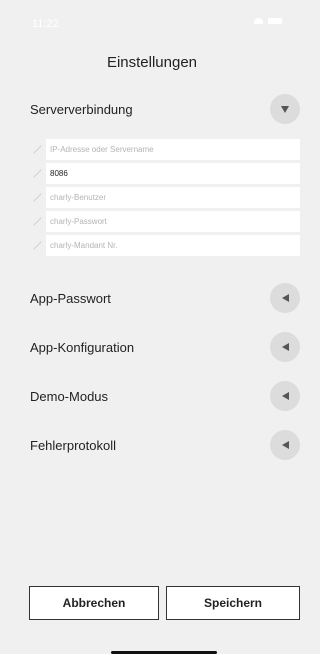 This screenshot has height=654, width=320. Describe the element at coordinates (152, 62) in the screenshot. I see `page-title: Einstellungen` at that location.